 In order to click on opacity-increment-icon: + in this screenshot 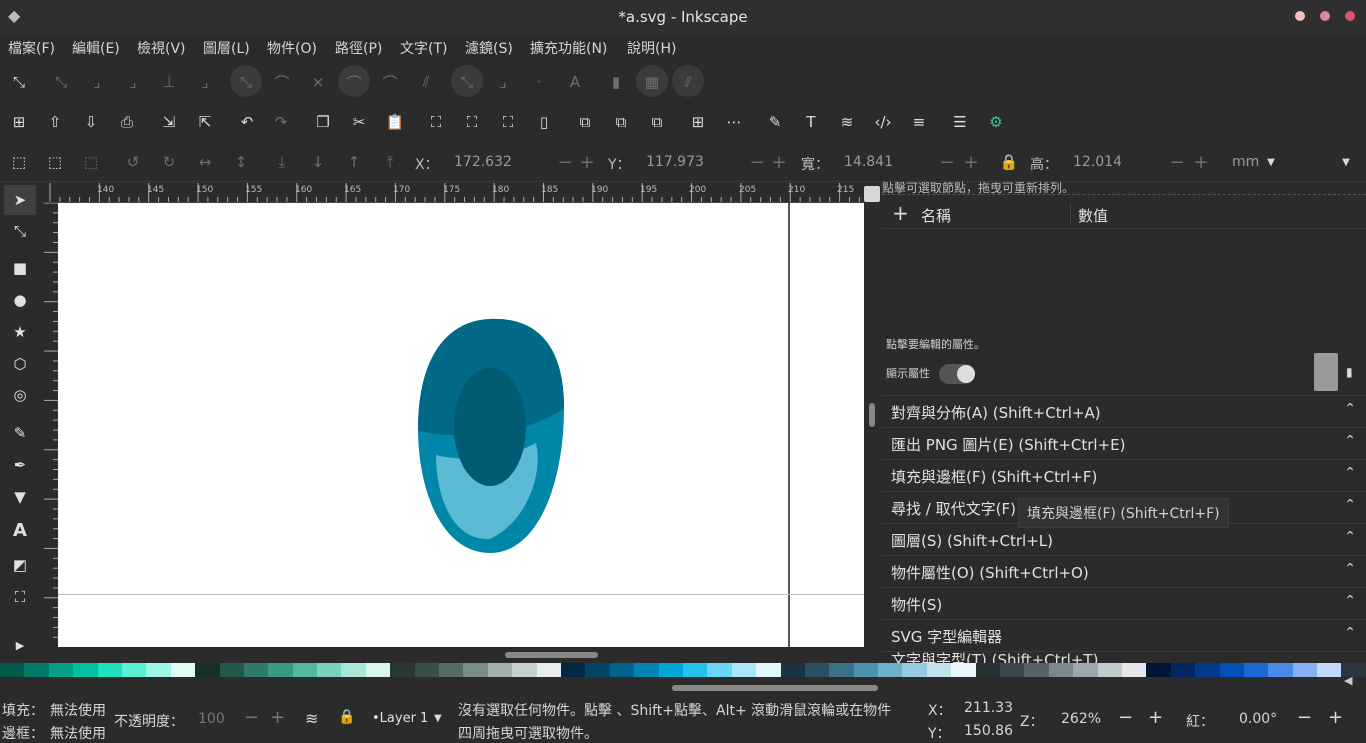, I will do `click(277, 717)`.